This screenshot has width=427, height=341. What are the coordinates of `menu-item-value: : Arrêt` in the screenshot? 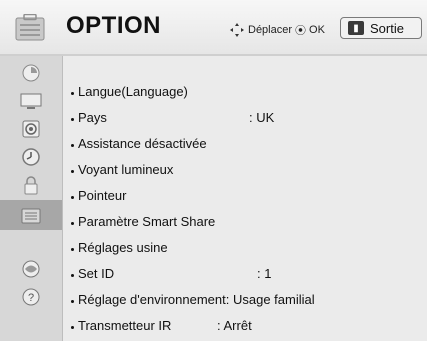 It's located at (234, 325).